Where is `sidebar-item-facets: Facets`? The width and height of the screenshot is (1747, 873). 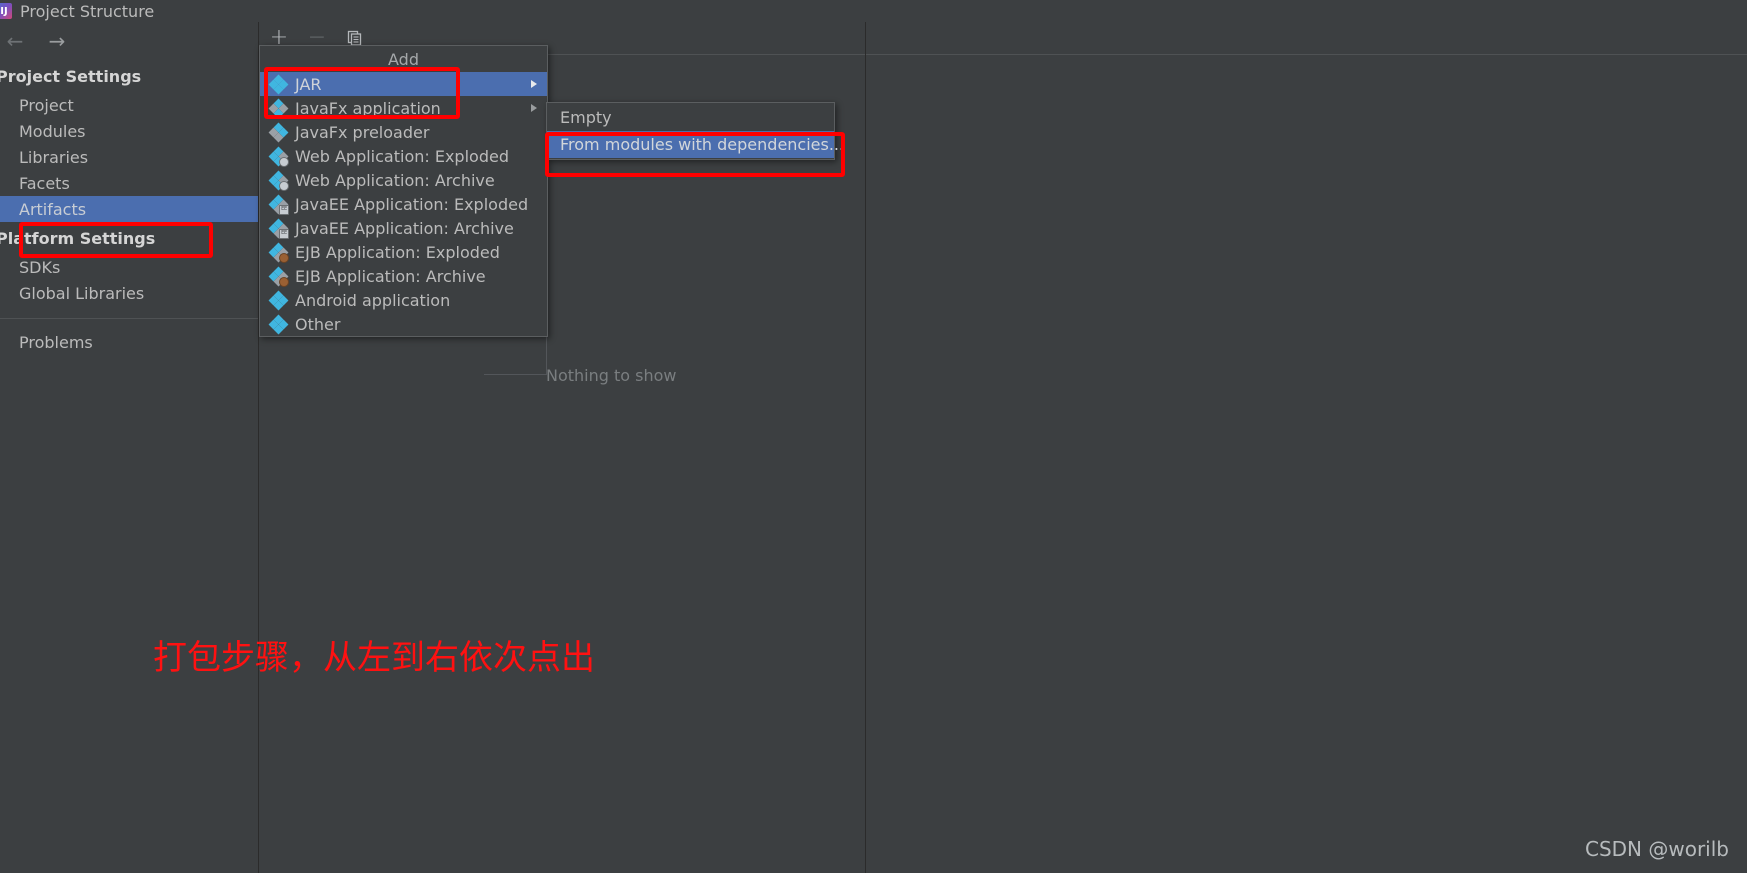
sidebar-item-facets: Facets is located at coordinates (129, 183).